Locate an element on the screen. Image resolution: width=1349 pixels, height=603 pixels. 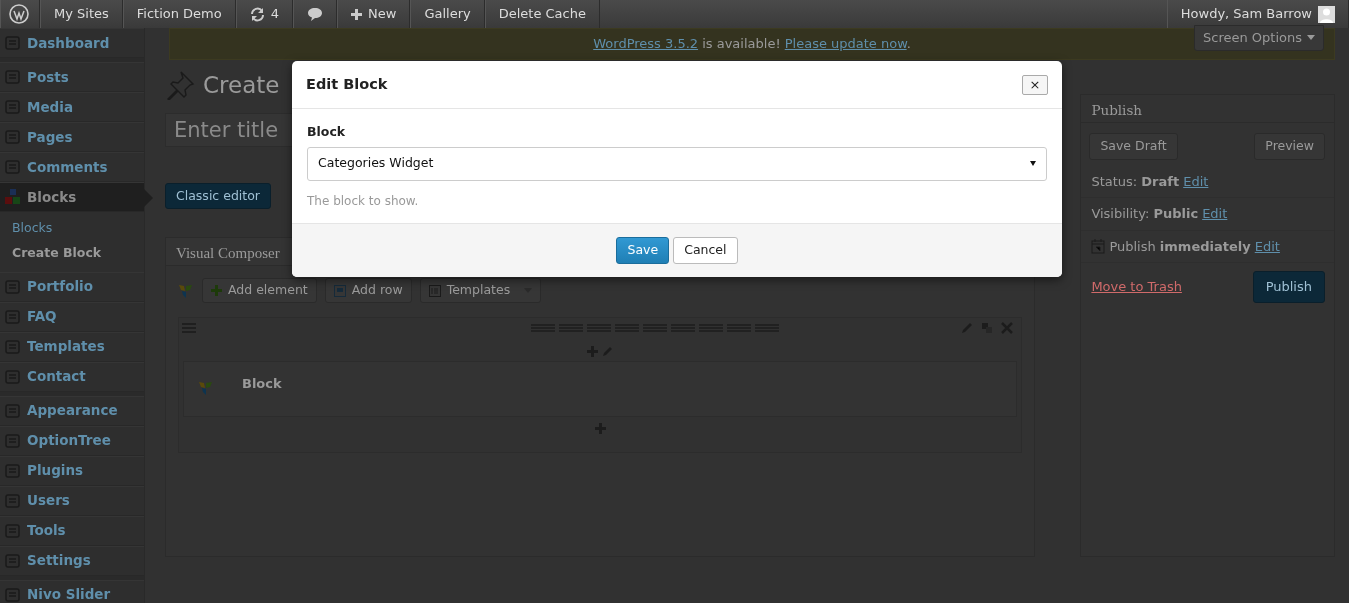
sidebar-item: Posts is located at coordinates (72, 77).